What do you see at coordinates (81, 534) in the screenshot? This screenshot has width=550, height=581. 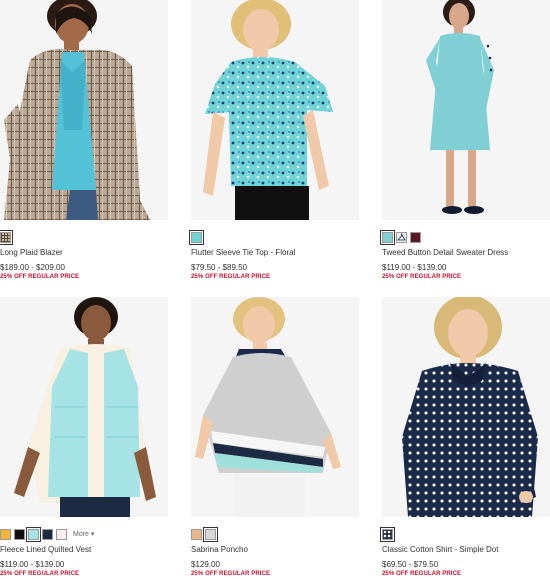 I see `more-colors-label: More` at bounding box center [81, 534].